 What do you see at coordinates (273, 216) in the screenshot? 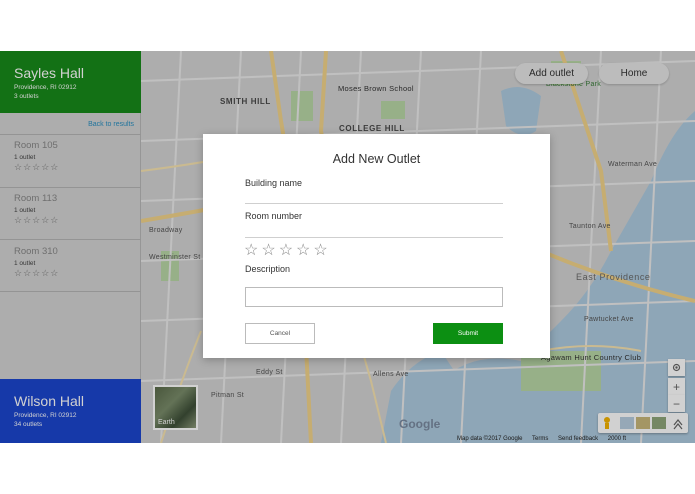
I see `room-number-field: Room number` at bounding box center [273, 216].